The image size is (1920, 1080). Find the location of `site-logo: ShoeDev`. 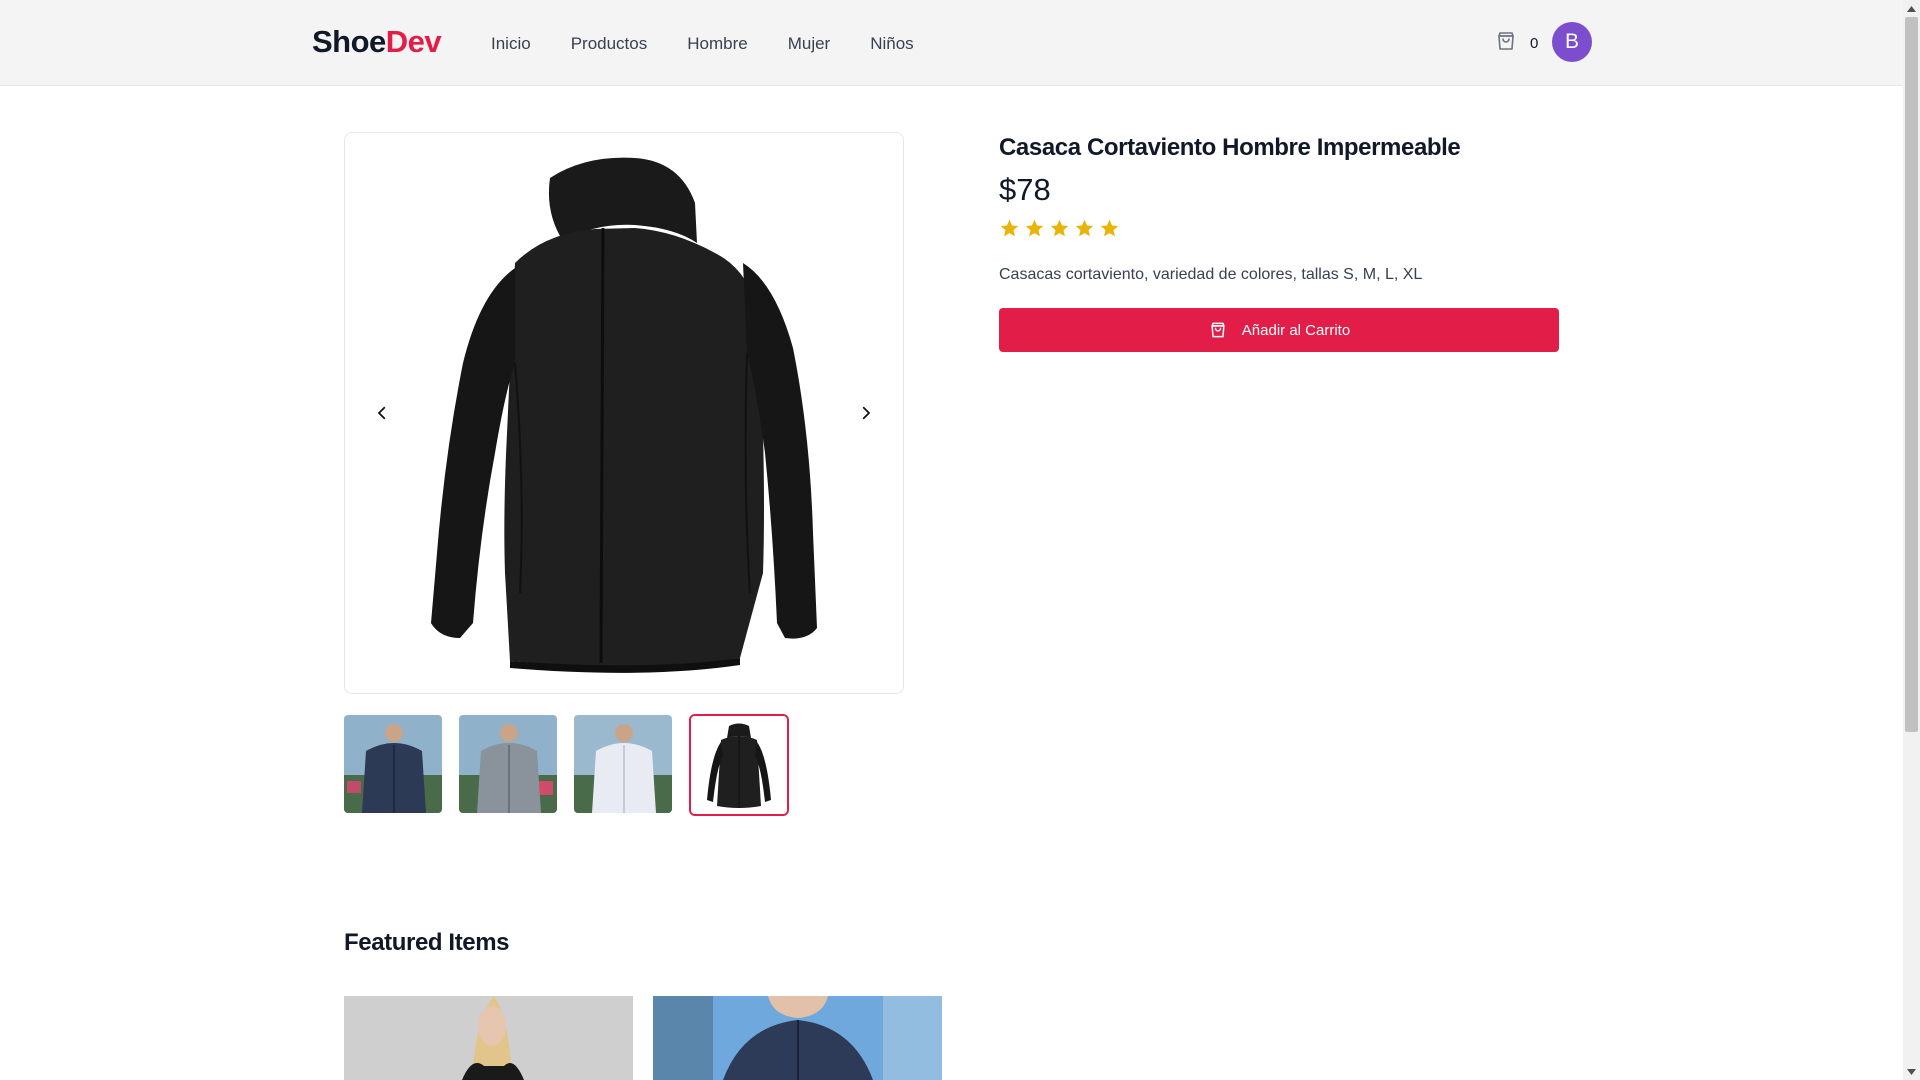

site-logo: ShoeDev is located at coordinates (377, 42).